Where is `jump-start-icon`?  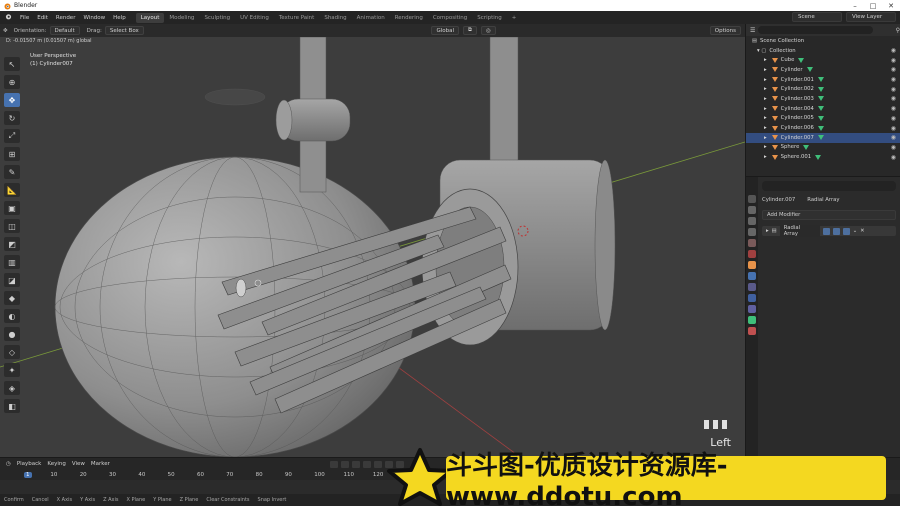 jump-start-icon is located at coordinates (345, 464).